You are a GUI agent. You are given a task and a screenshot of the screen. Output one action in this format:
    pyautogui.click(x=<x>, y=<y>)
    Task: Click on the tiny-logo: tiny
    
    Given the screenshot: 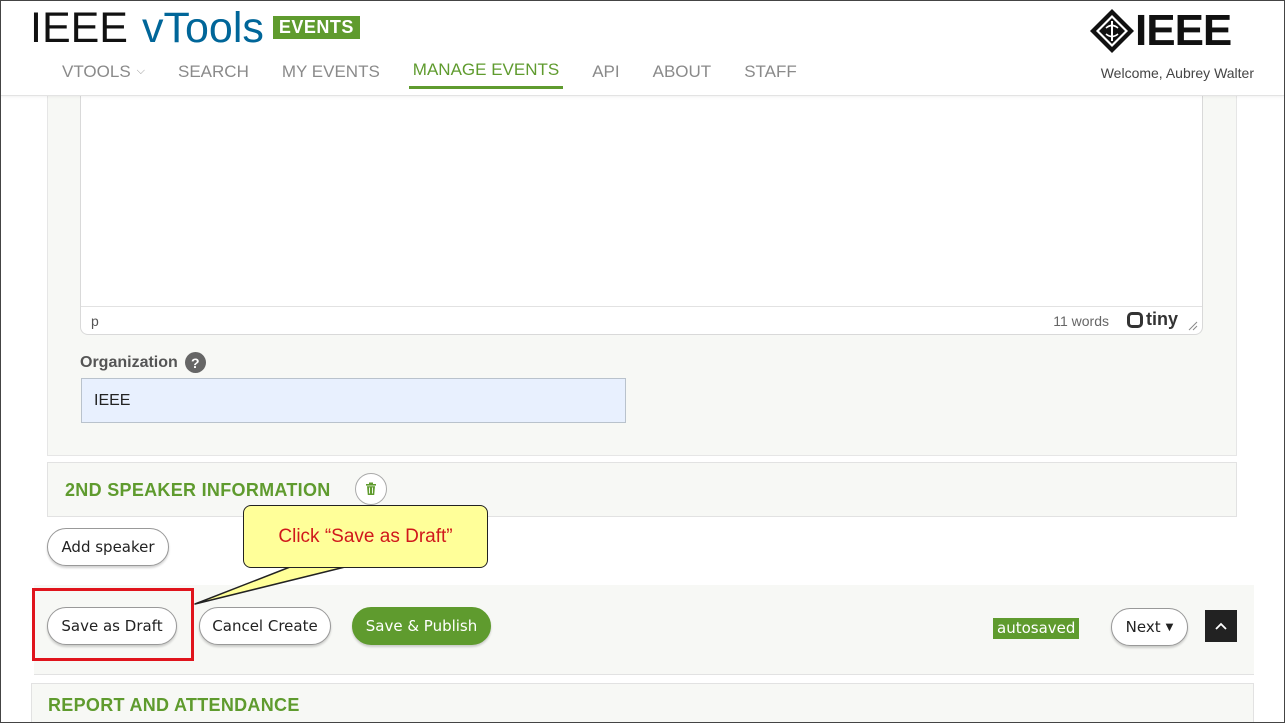 What is the action you would take?
    pyautogui.click(x=1152, y=319)
    